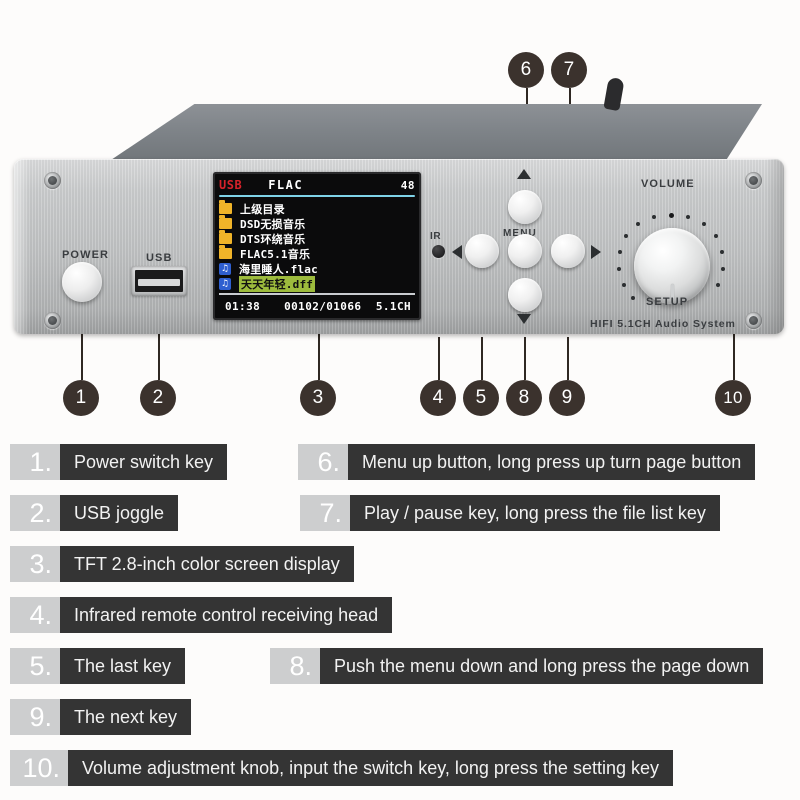 The height and width of the screenshot is (800, 800). What do you see at coordinates (438, 251) in the screenshot?
I see `infrared-receiver-icon` at bounding box center [438, 251].